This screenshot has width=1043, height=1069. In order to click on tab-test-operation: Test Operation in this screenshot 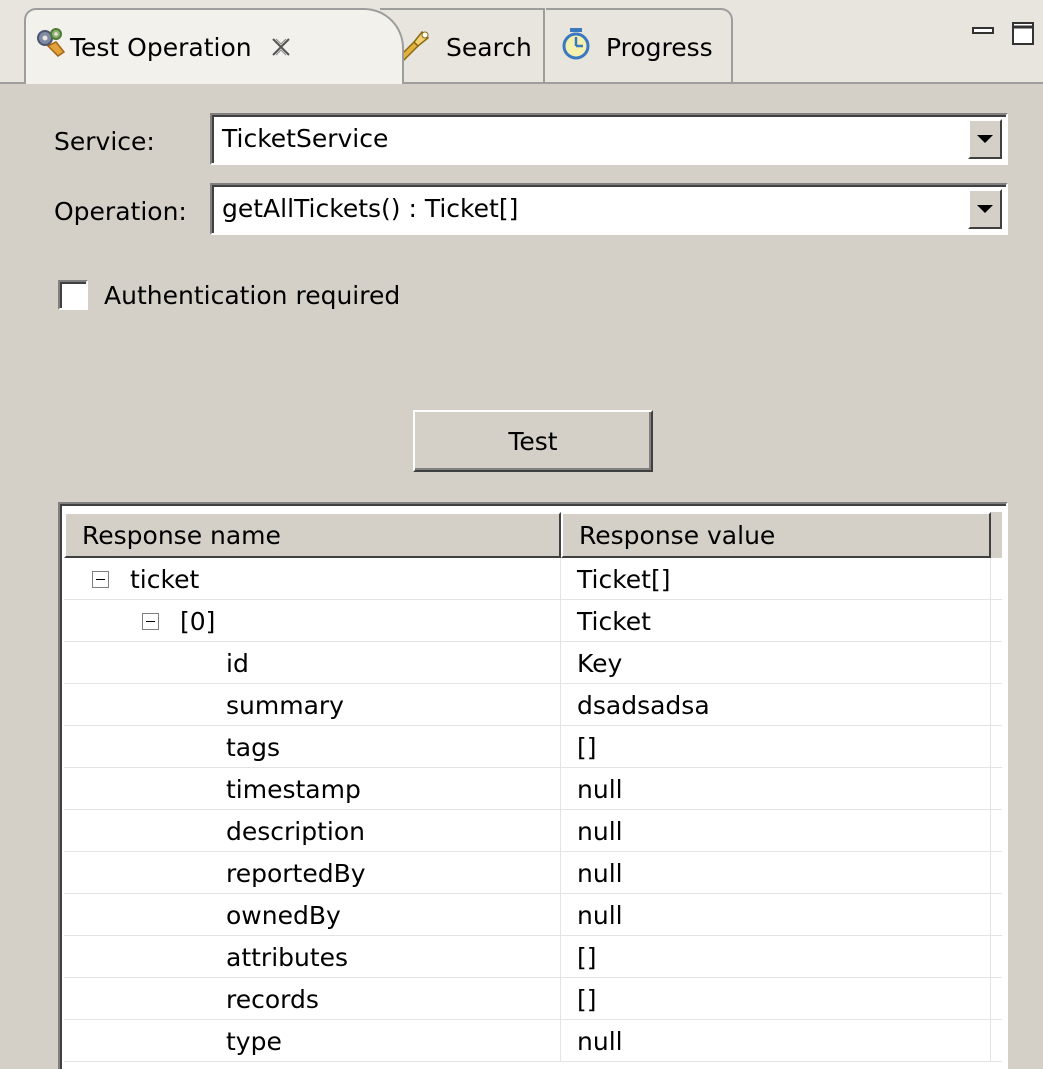, I will do `click(214, 46)`.